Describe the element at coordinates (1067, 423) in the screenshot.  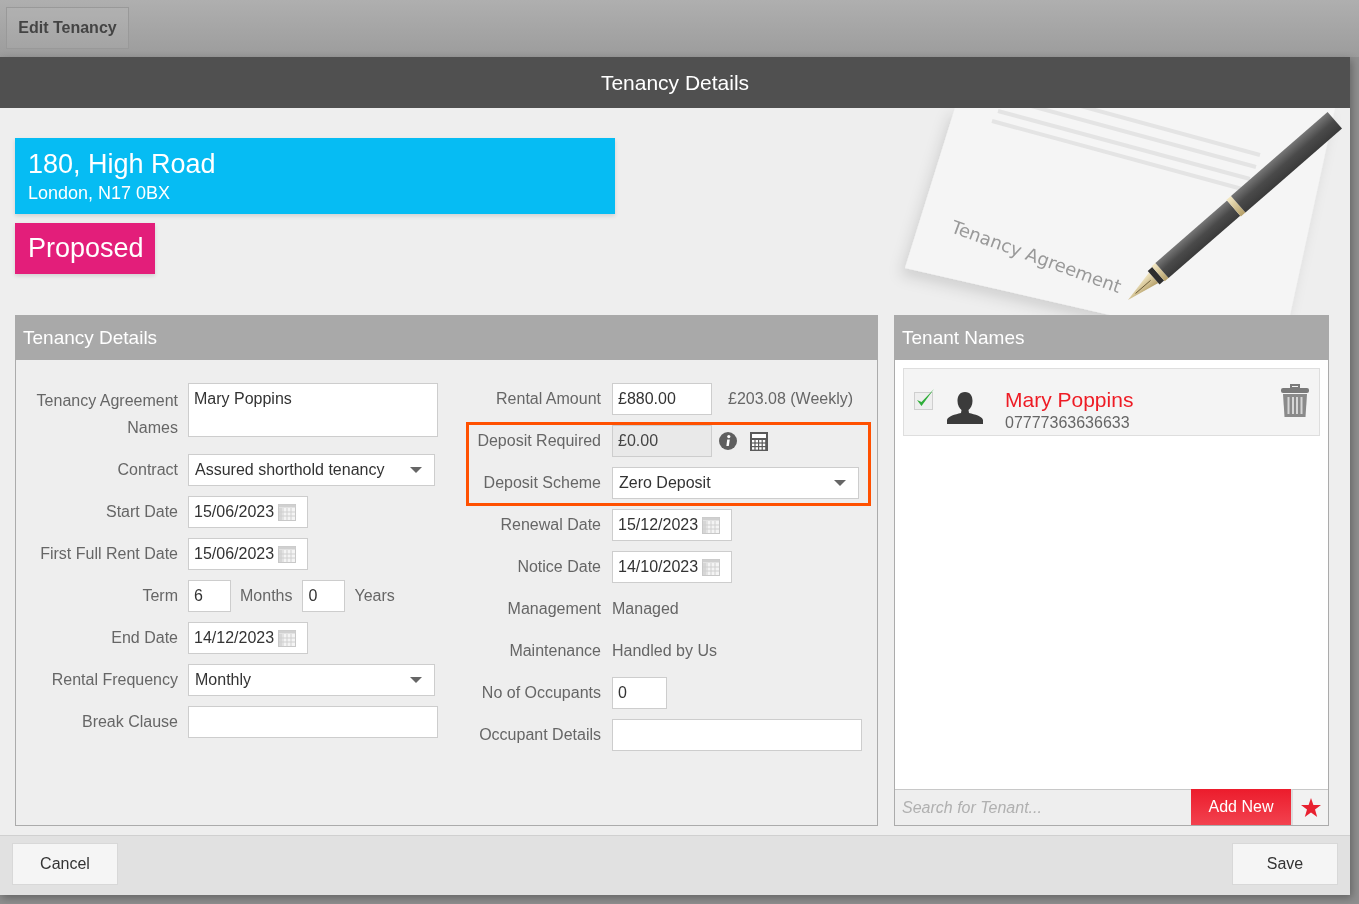
I see `tenant-phone: 07777363636633` at that location.